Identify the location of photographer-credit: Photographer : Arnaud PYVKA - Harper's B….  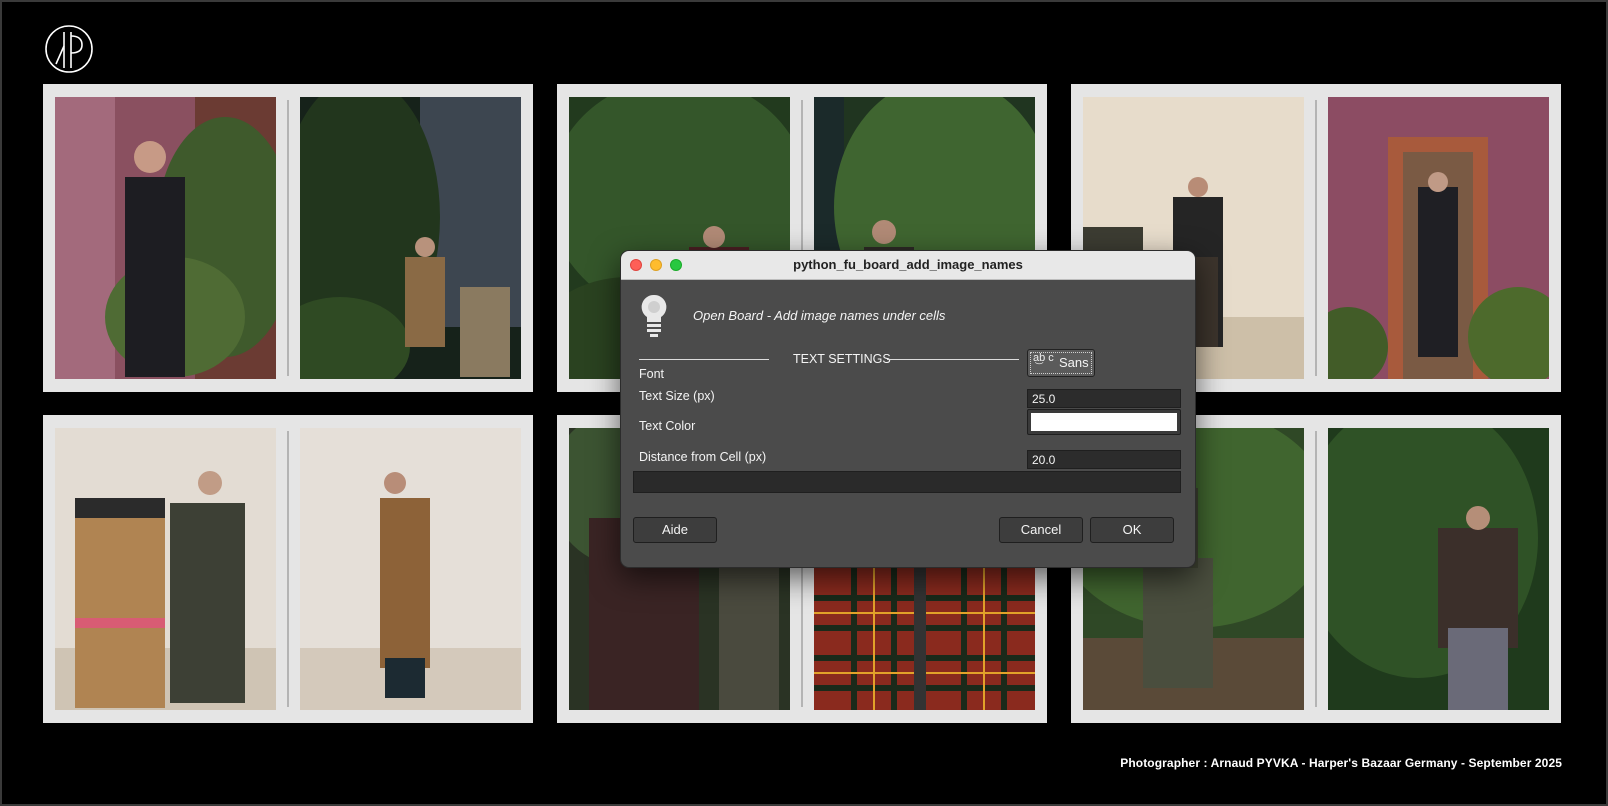
(1341, 763).